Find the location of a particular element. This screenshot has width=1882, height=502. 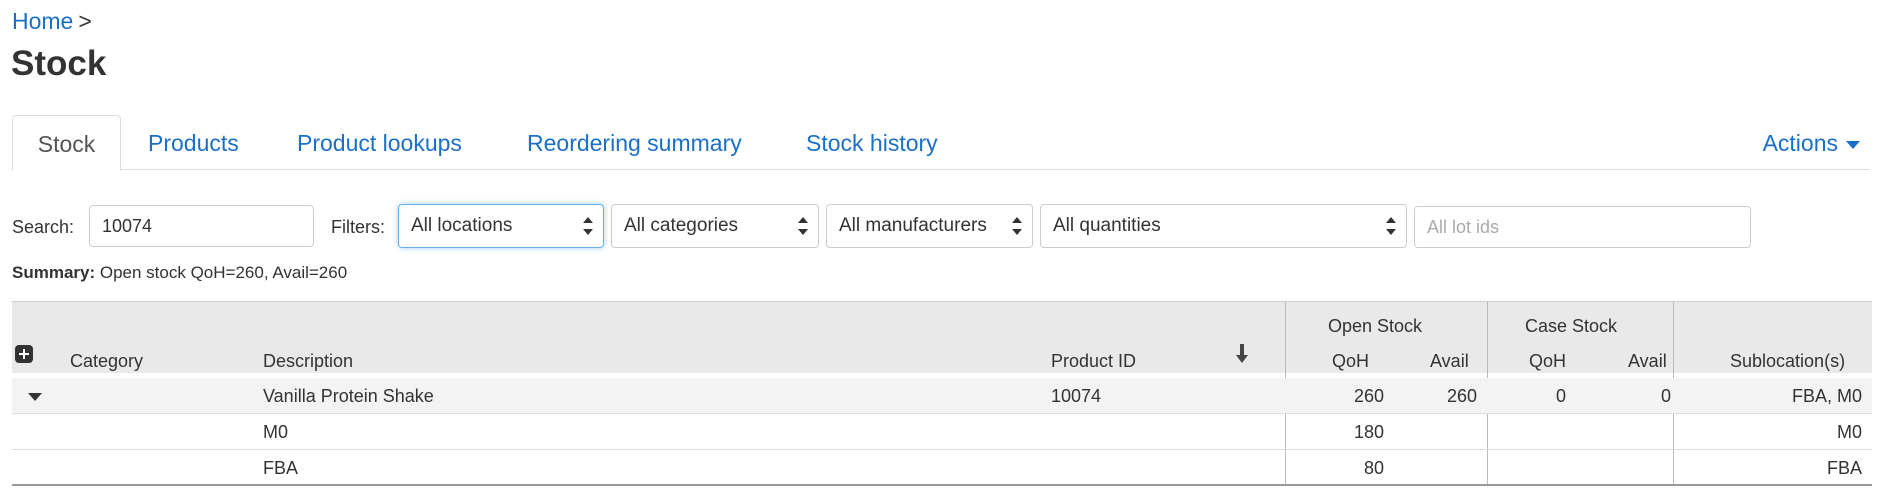

table-row: M0 180 M0 is located at coordinates (942, 432).